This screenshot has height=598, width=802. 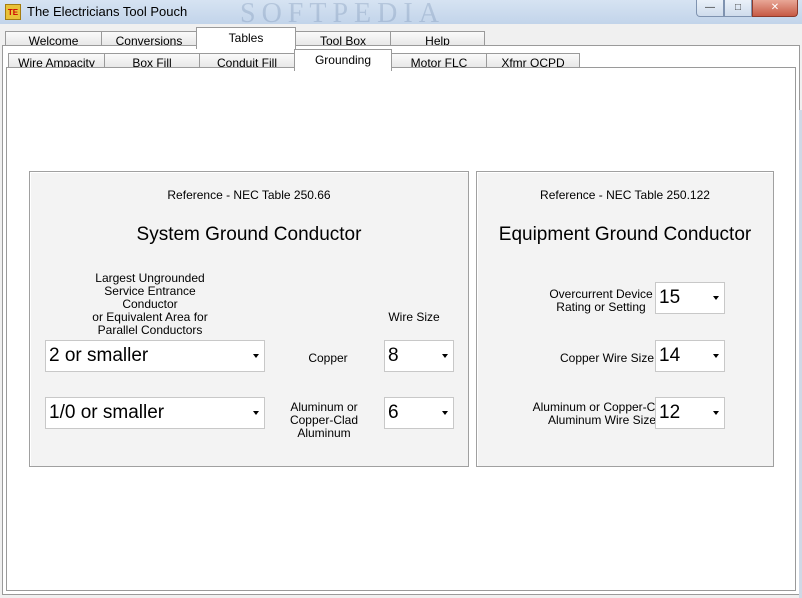 What do you see at coordinates (670, 412) in the screenshot?
I see `equipment-aluminum-value: 12` at bounding box center [670, 412].